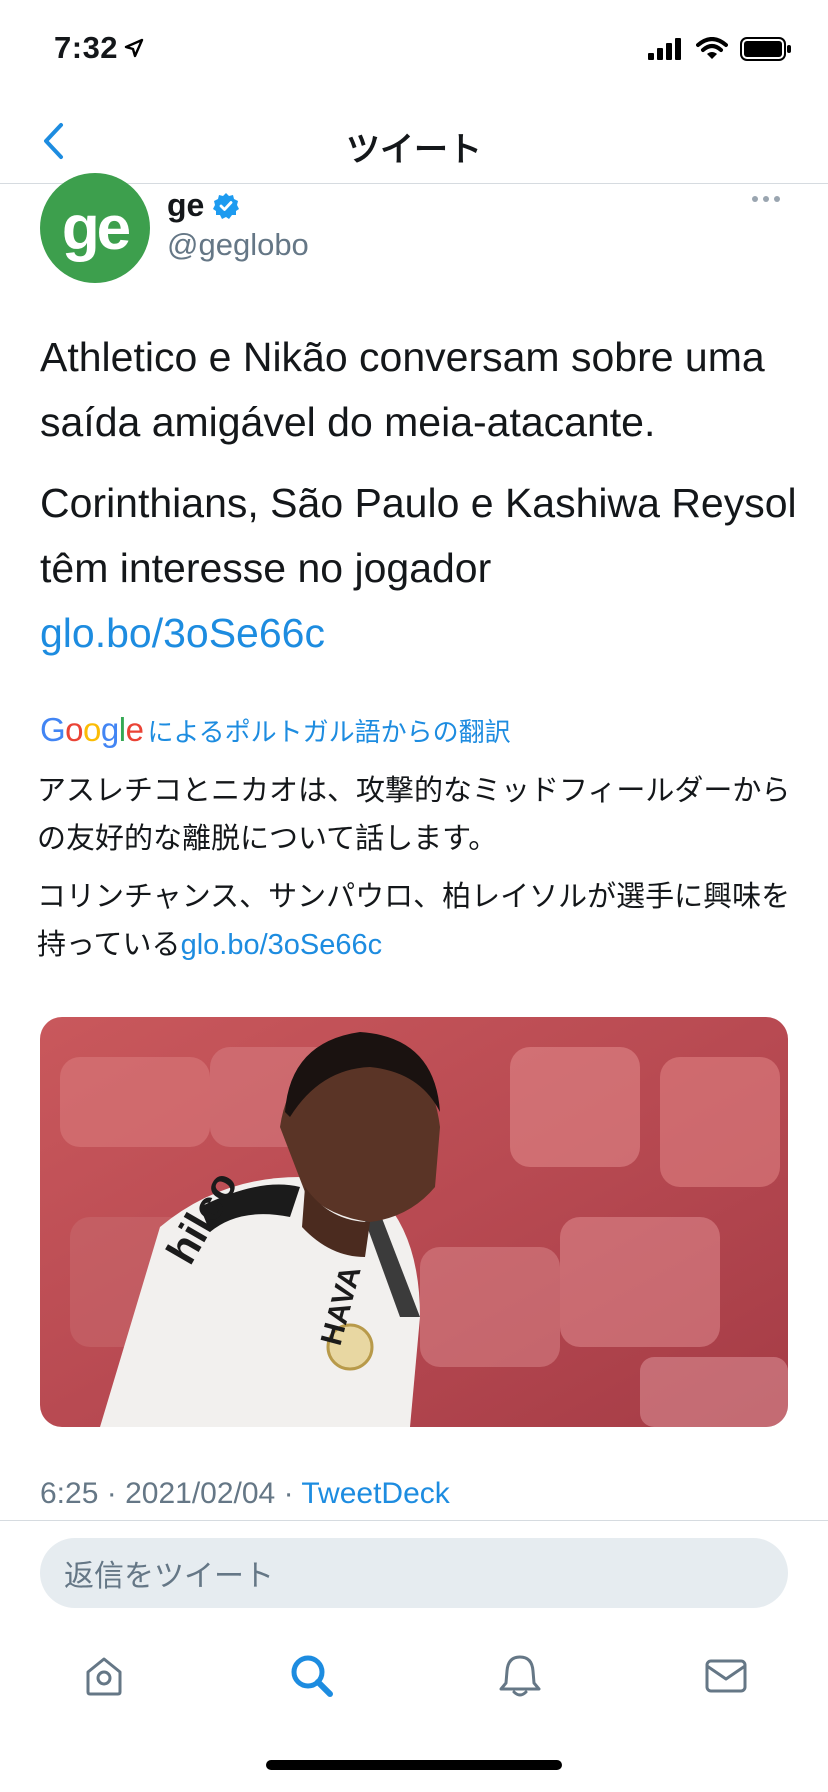  I want to click on tweet-time: 6:25, so click(69, 1493).